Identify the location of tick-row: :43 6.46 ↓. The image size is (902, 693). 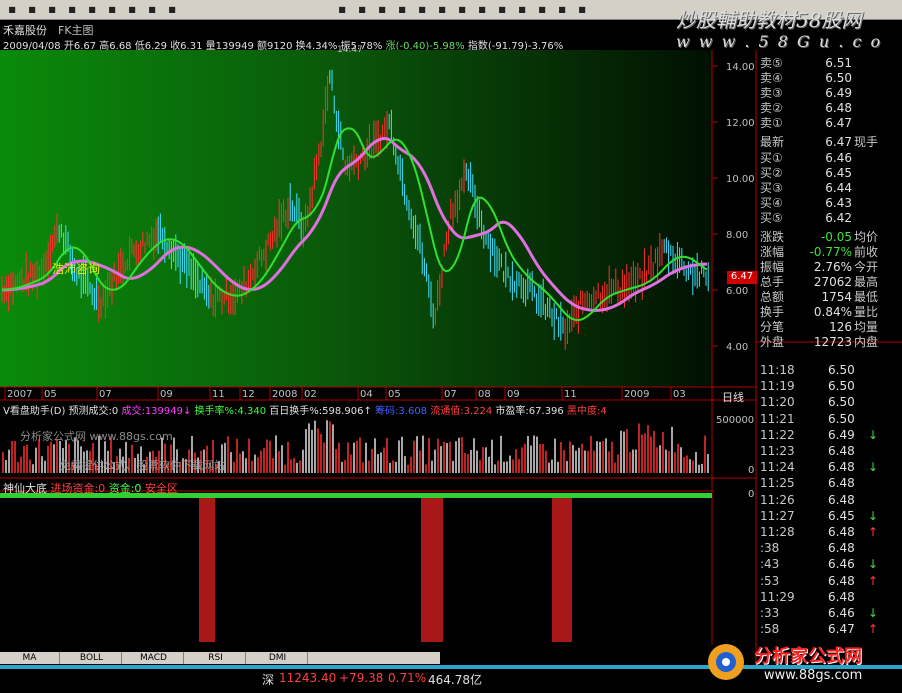
(829, 564).